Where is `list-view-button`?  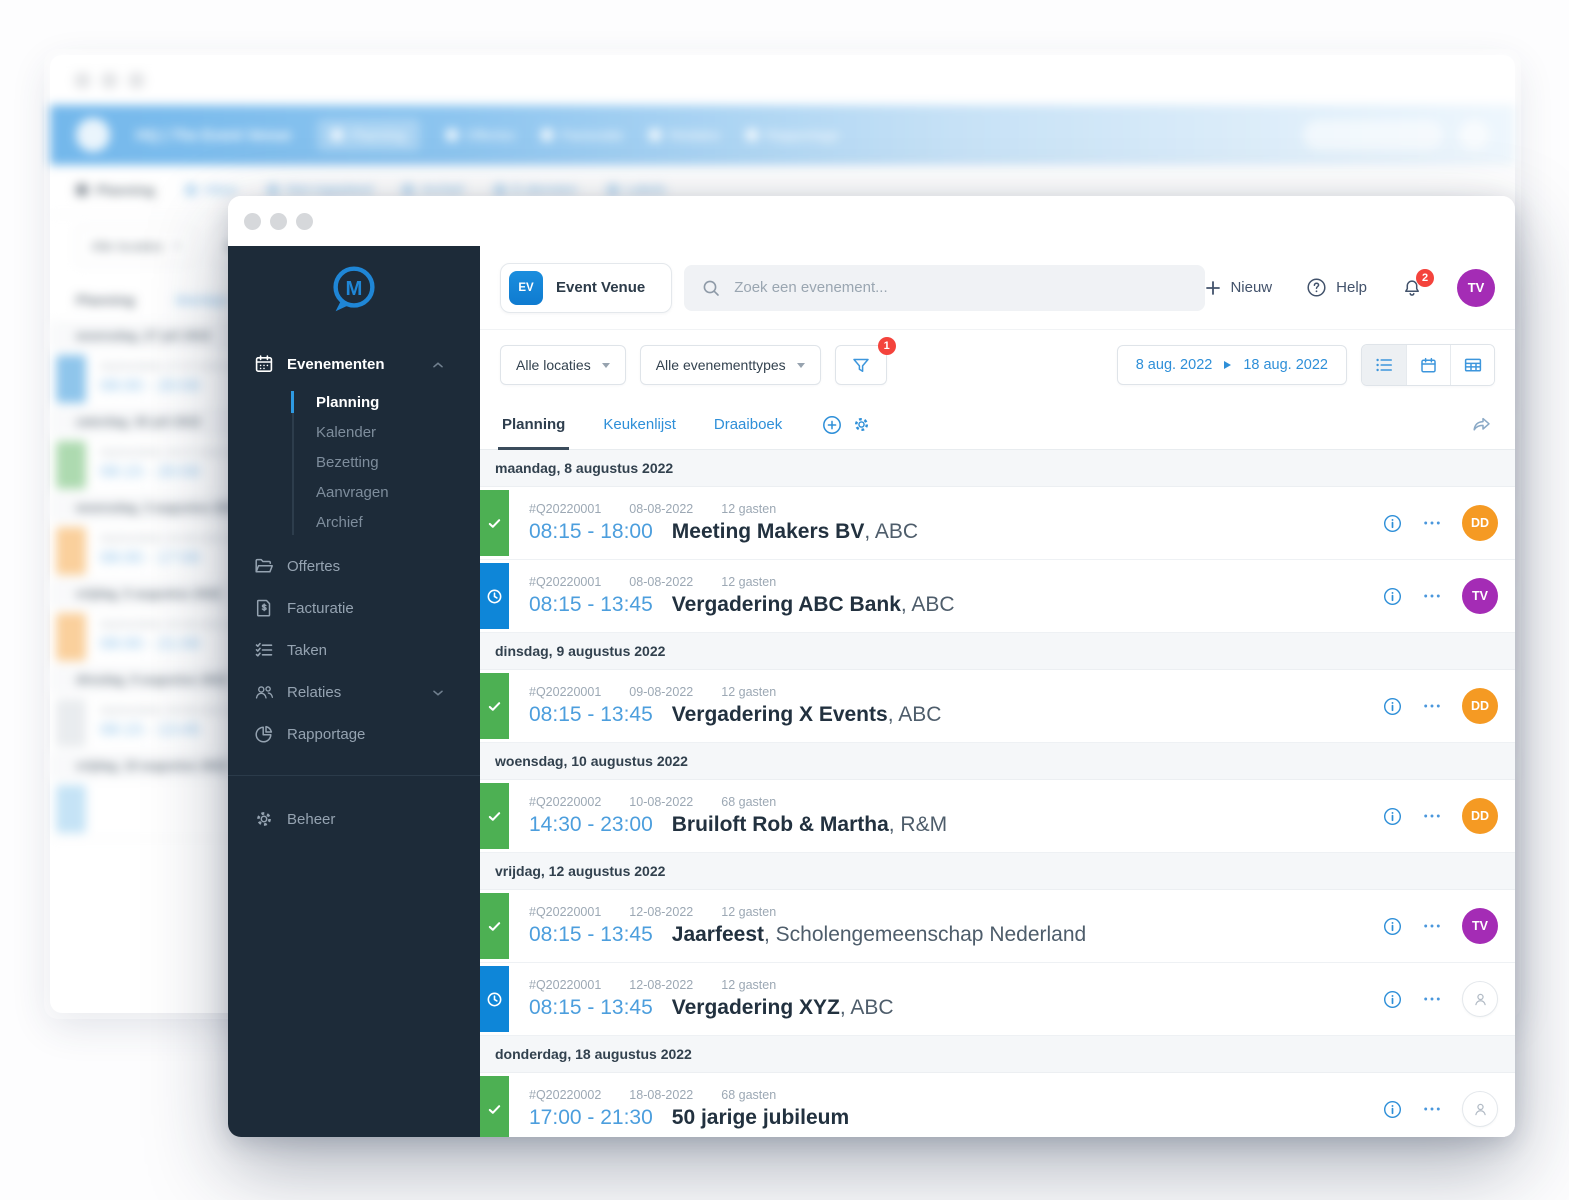 list-view-button is located at coordinates (1384, 365).